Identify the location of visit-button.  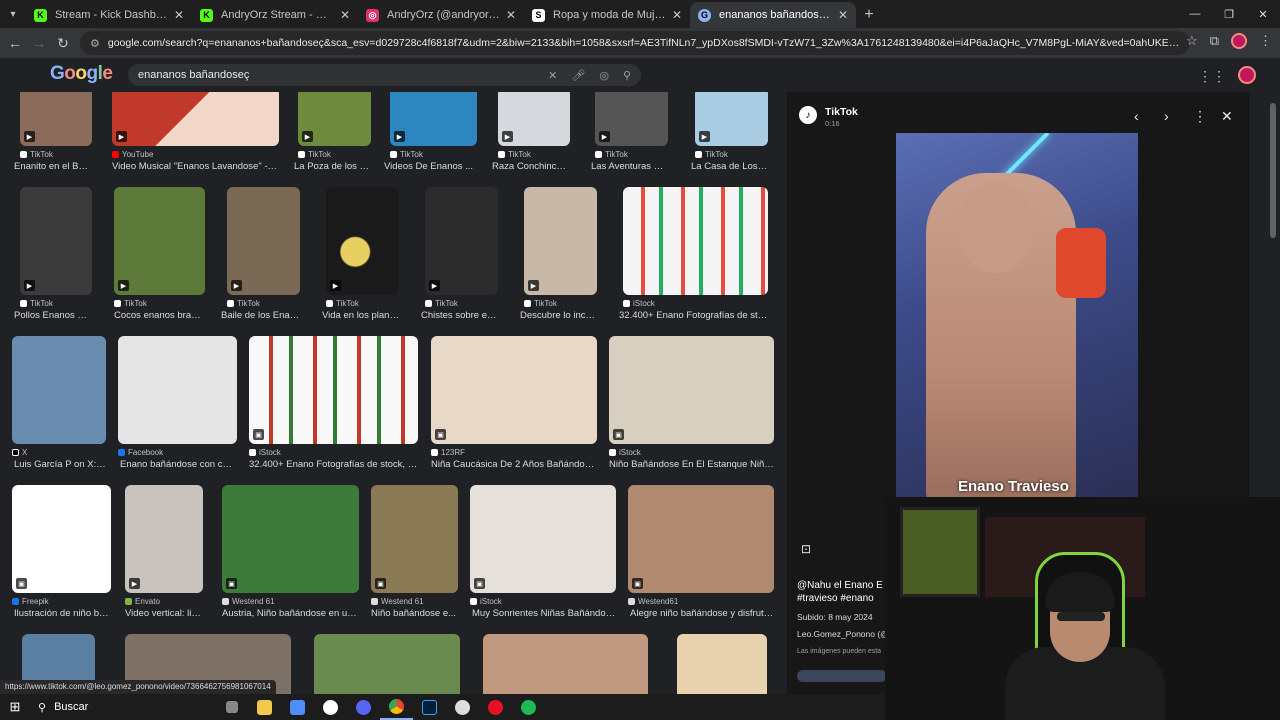
(842, 676).